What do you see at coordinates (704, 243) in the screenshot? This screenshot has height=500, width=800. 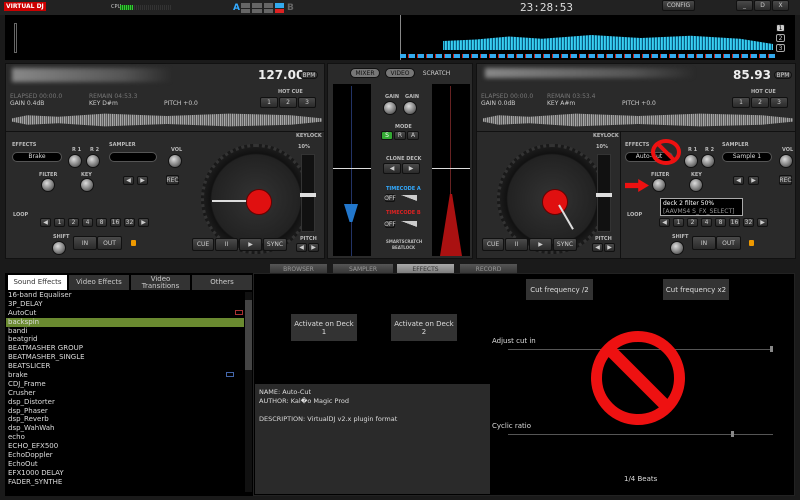 I see `loop-in-button: IN` at bounding box center [704, 243].